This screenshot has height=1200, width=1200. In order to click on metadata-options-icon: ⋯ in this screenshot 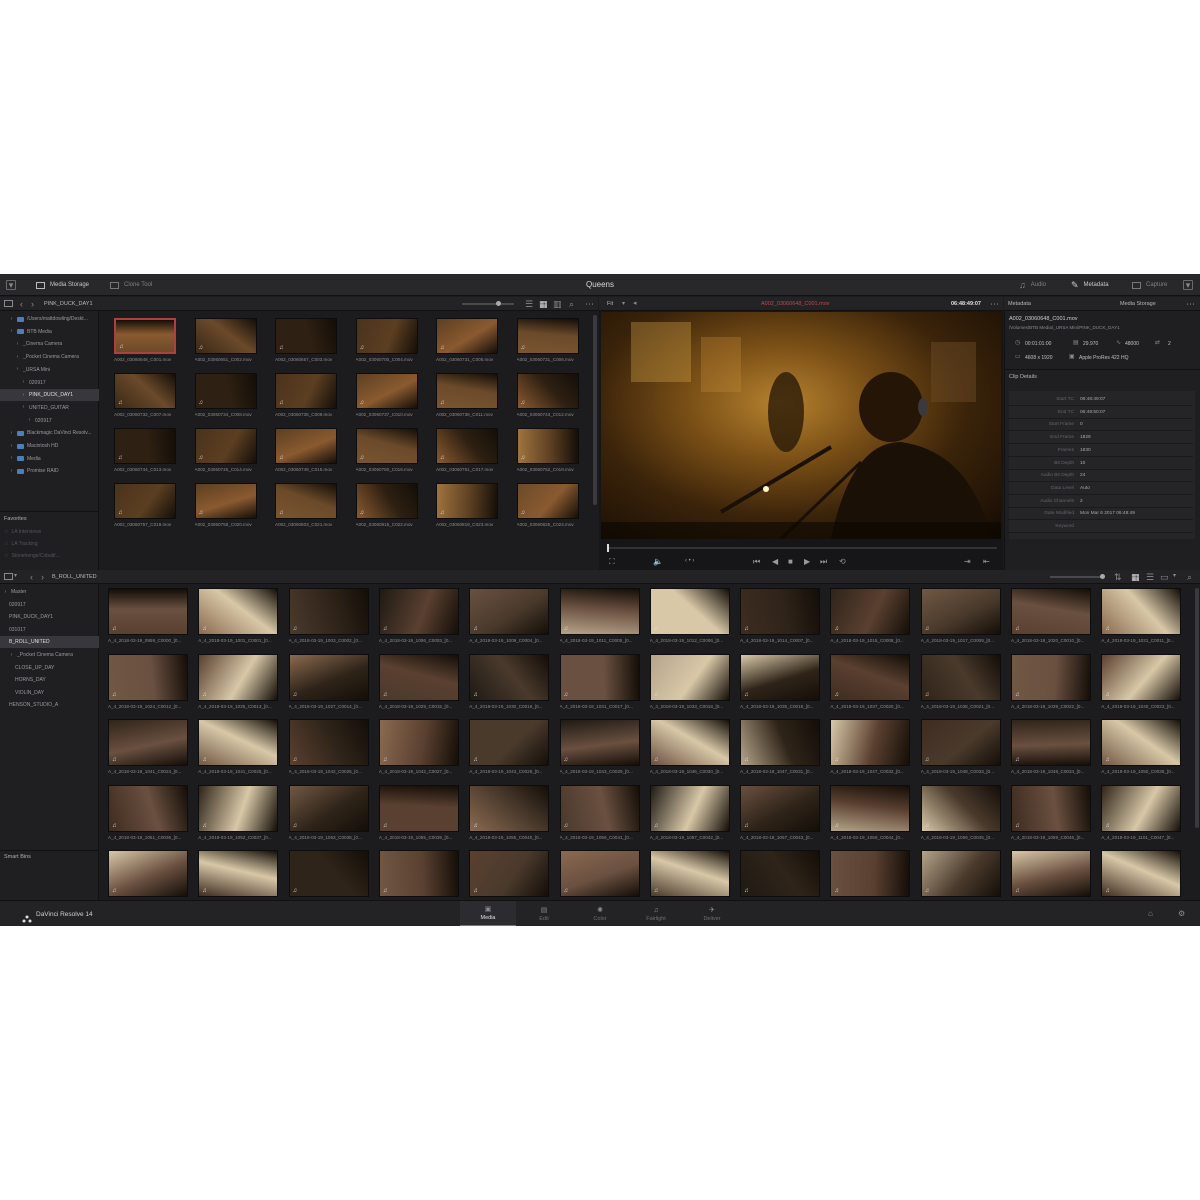, I will do `click(1190, 304)`.